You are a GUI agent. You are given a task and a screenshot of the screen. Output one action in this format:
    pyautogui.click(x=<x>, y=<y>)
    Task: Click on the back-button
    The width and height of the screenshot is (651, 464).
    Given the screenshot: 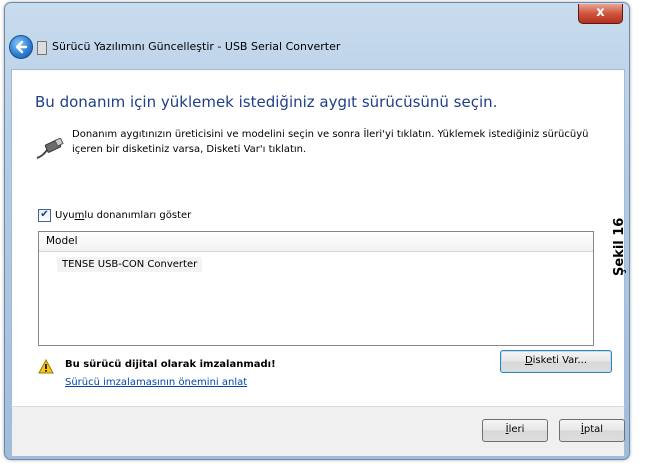 What is the action you would take?
    pyautogui.click(x=21, y=47)
    